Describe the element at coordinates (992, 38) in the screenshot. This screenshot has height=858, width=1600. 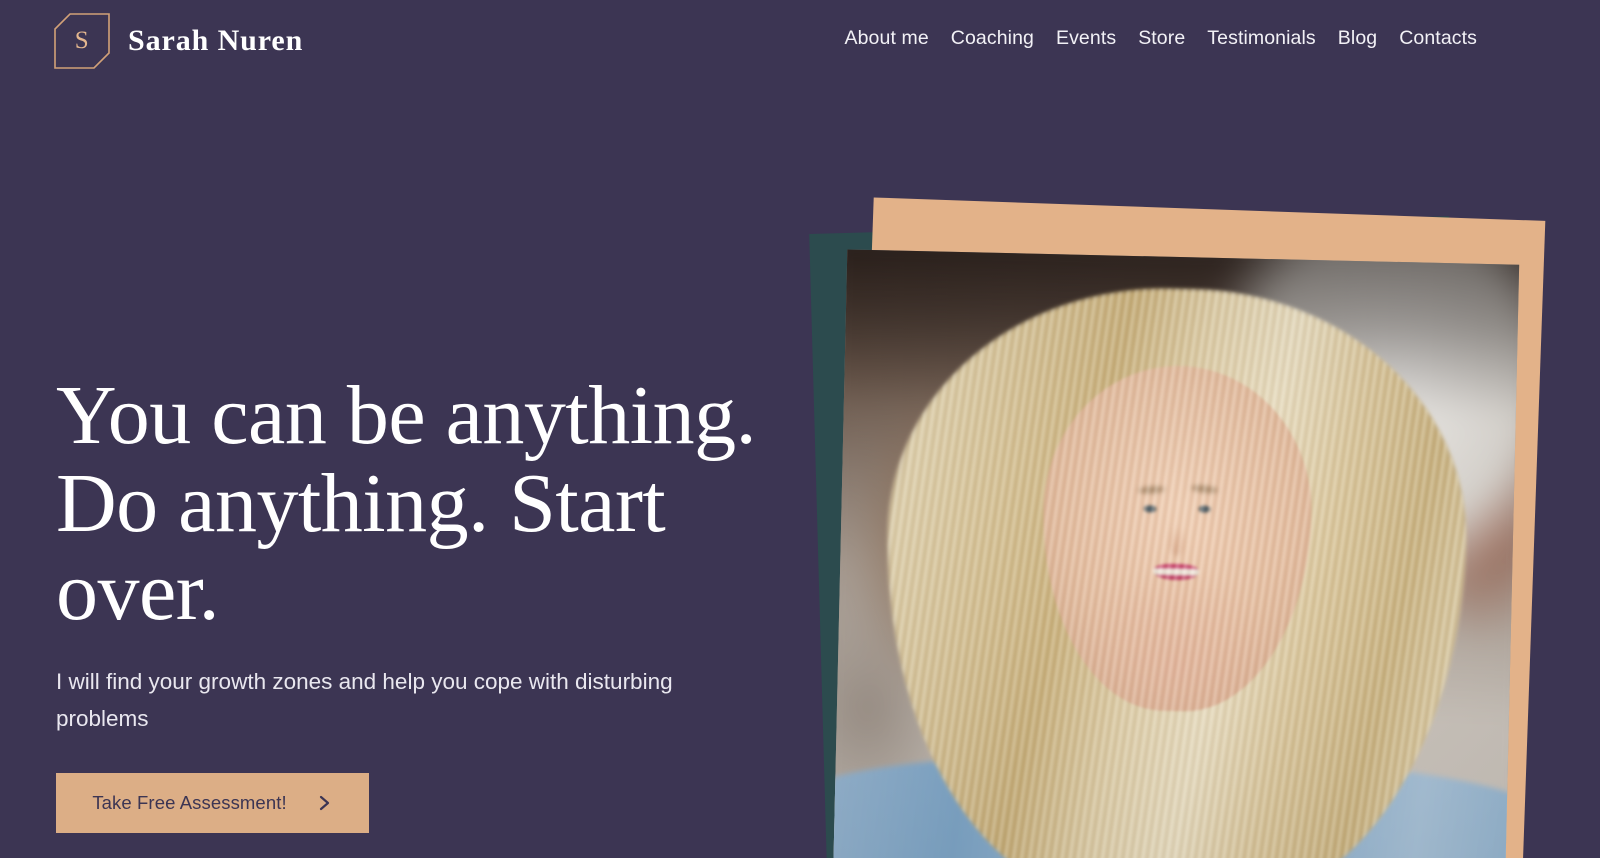
I see `nav-item-coaching: Coaching` at that location.